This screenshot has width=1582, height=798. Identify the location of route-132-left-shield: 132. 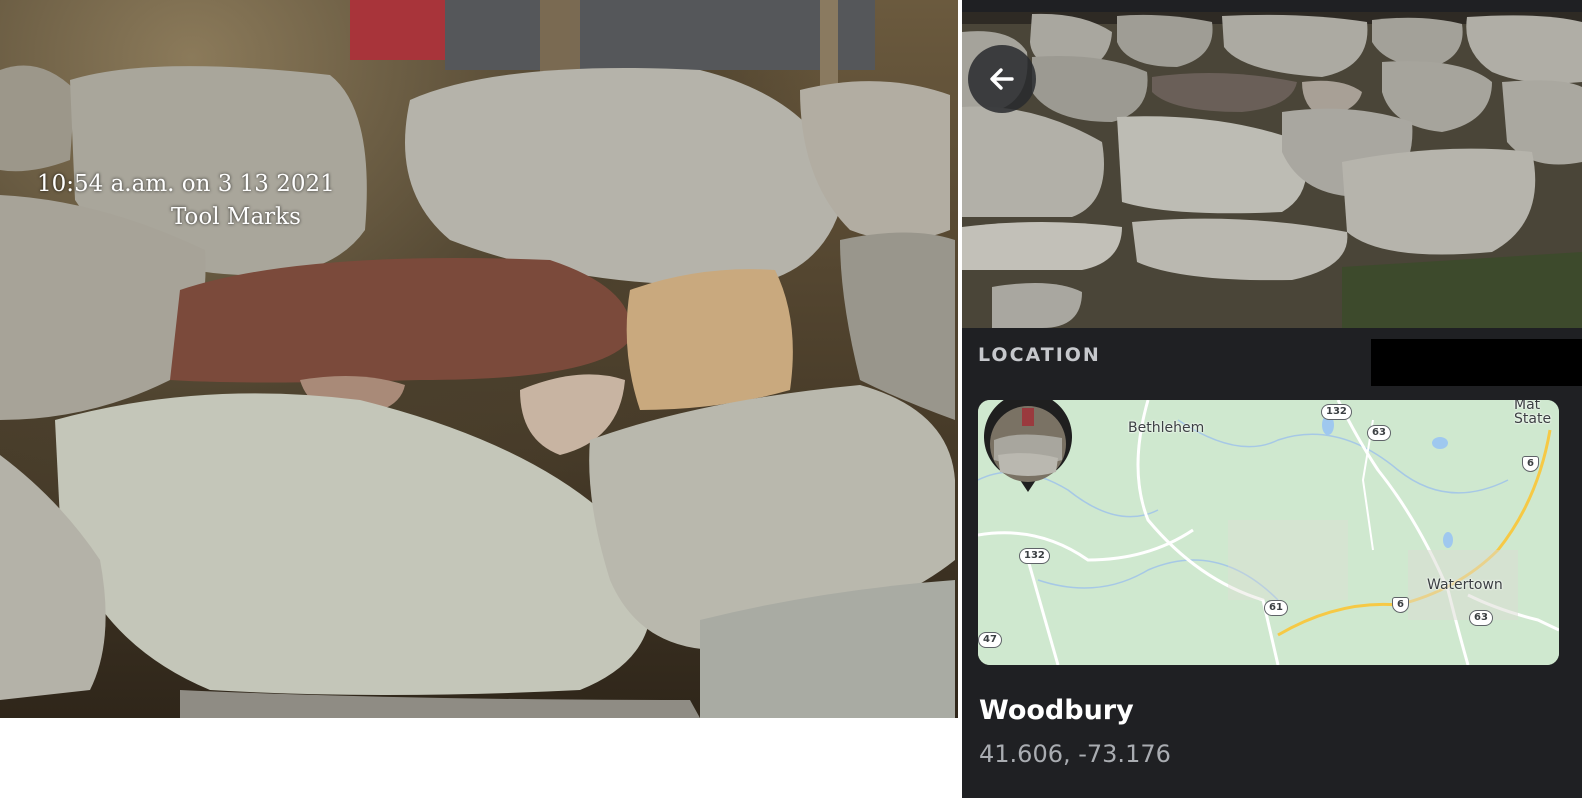
(1034, 556).